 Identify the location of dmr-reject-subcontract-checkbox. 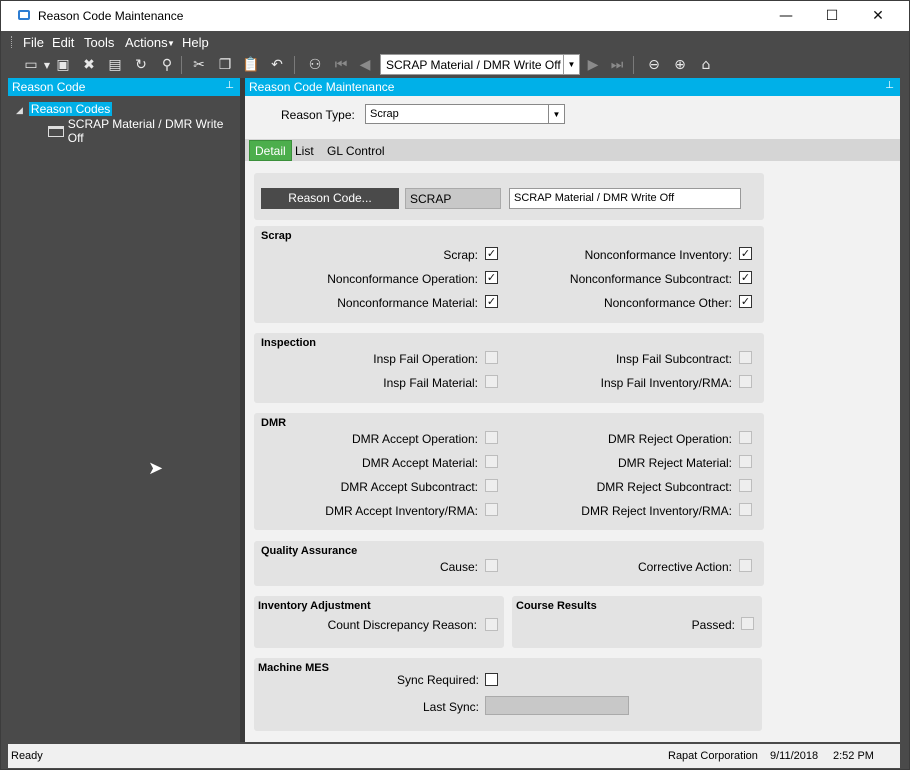
(745, 485).